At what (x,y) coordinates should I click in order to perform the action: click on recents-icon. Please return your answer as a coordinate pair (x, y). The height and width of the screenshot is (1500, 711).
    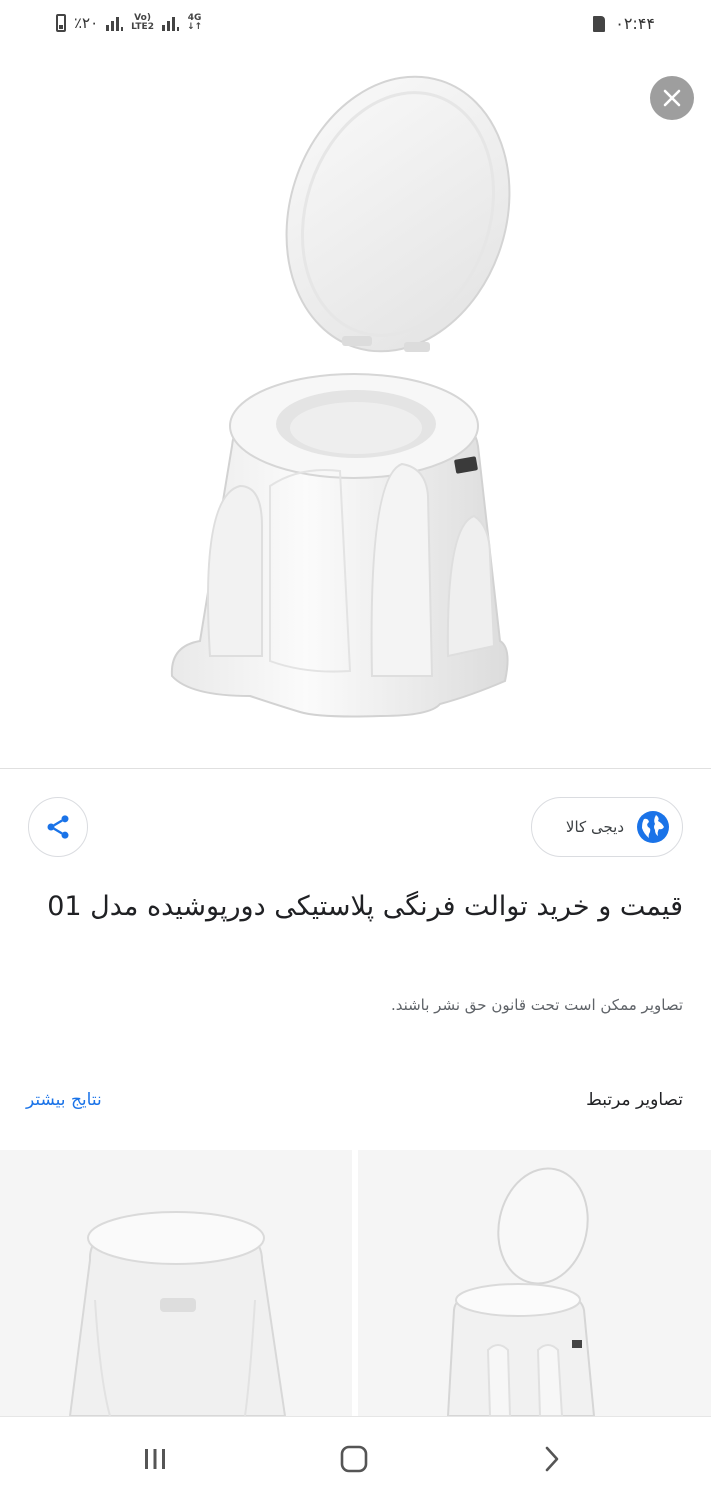
    Looking at the image, I should click on (155, 1459).